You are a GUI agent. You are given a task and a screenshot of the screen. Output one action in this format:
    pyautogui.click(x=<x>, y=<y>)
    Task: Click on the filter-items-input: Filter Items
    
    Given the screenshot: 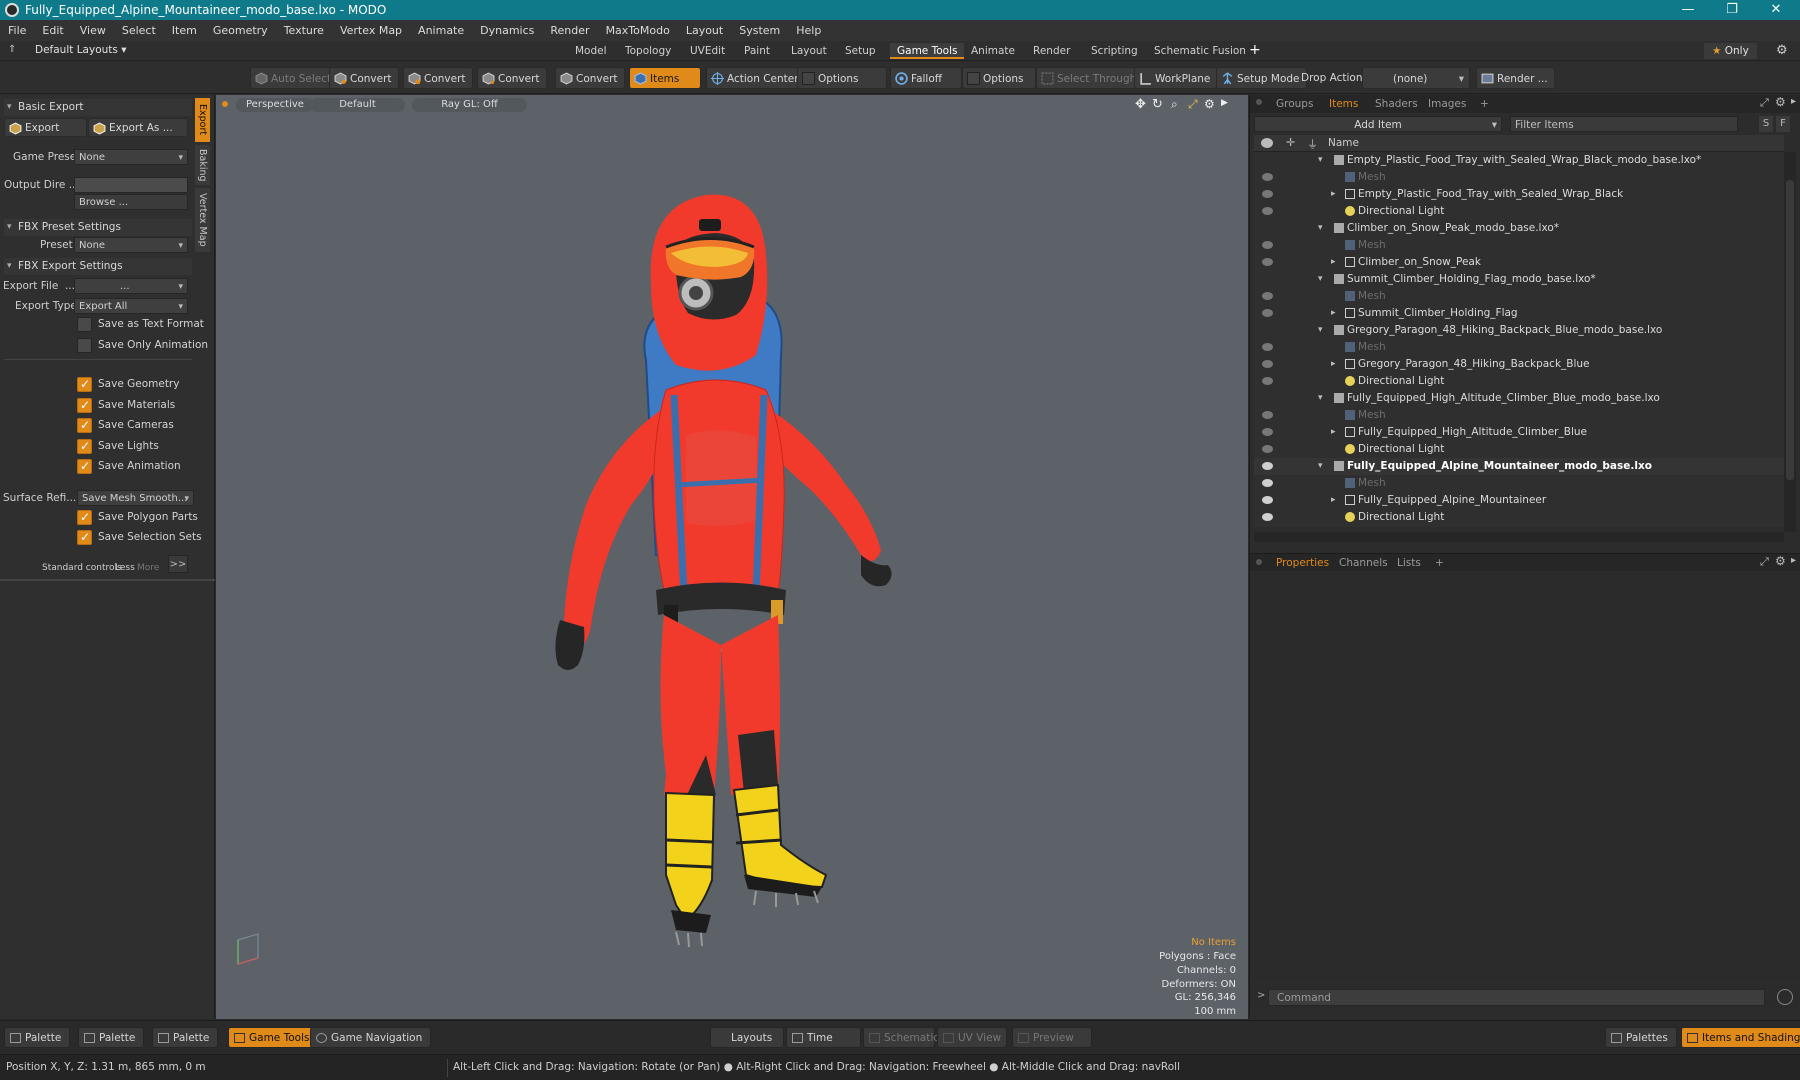 What is the action you would take?
    pyautogui.click(x=1624, y=124)
    